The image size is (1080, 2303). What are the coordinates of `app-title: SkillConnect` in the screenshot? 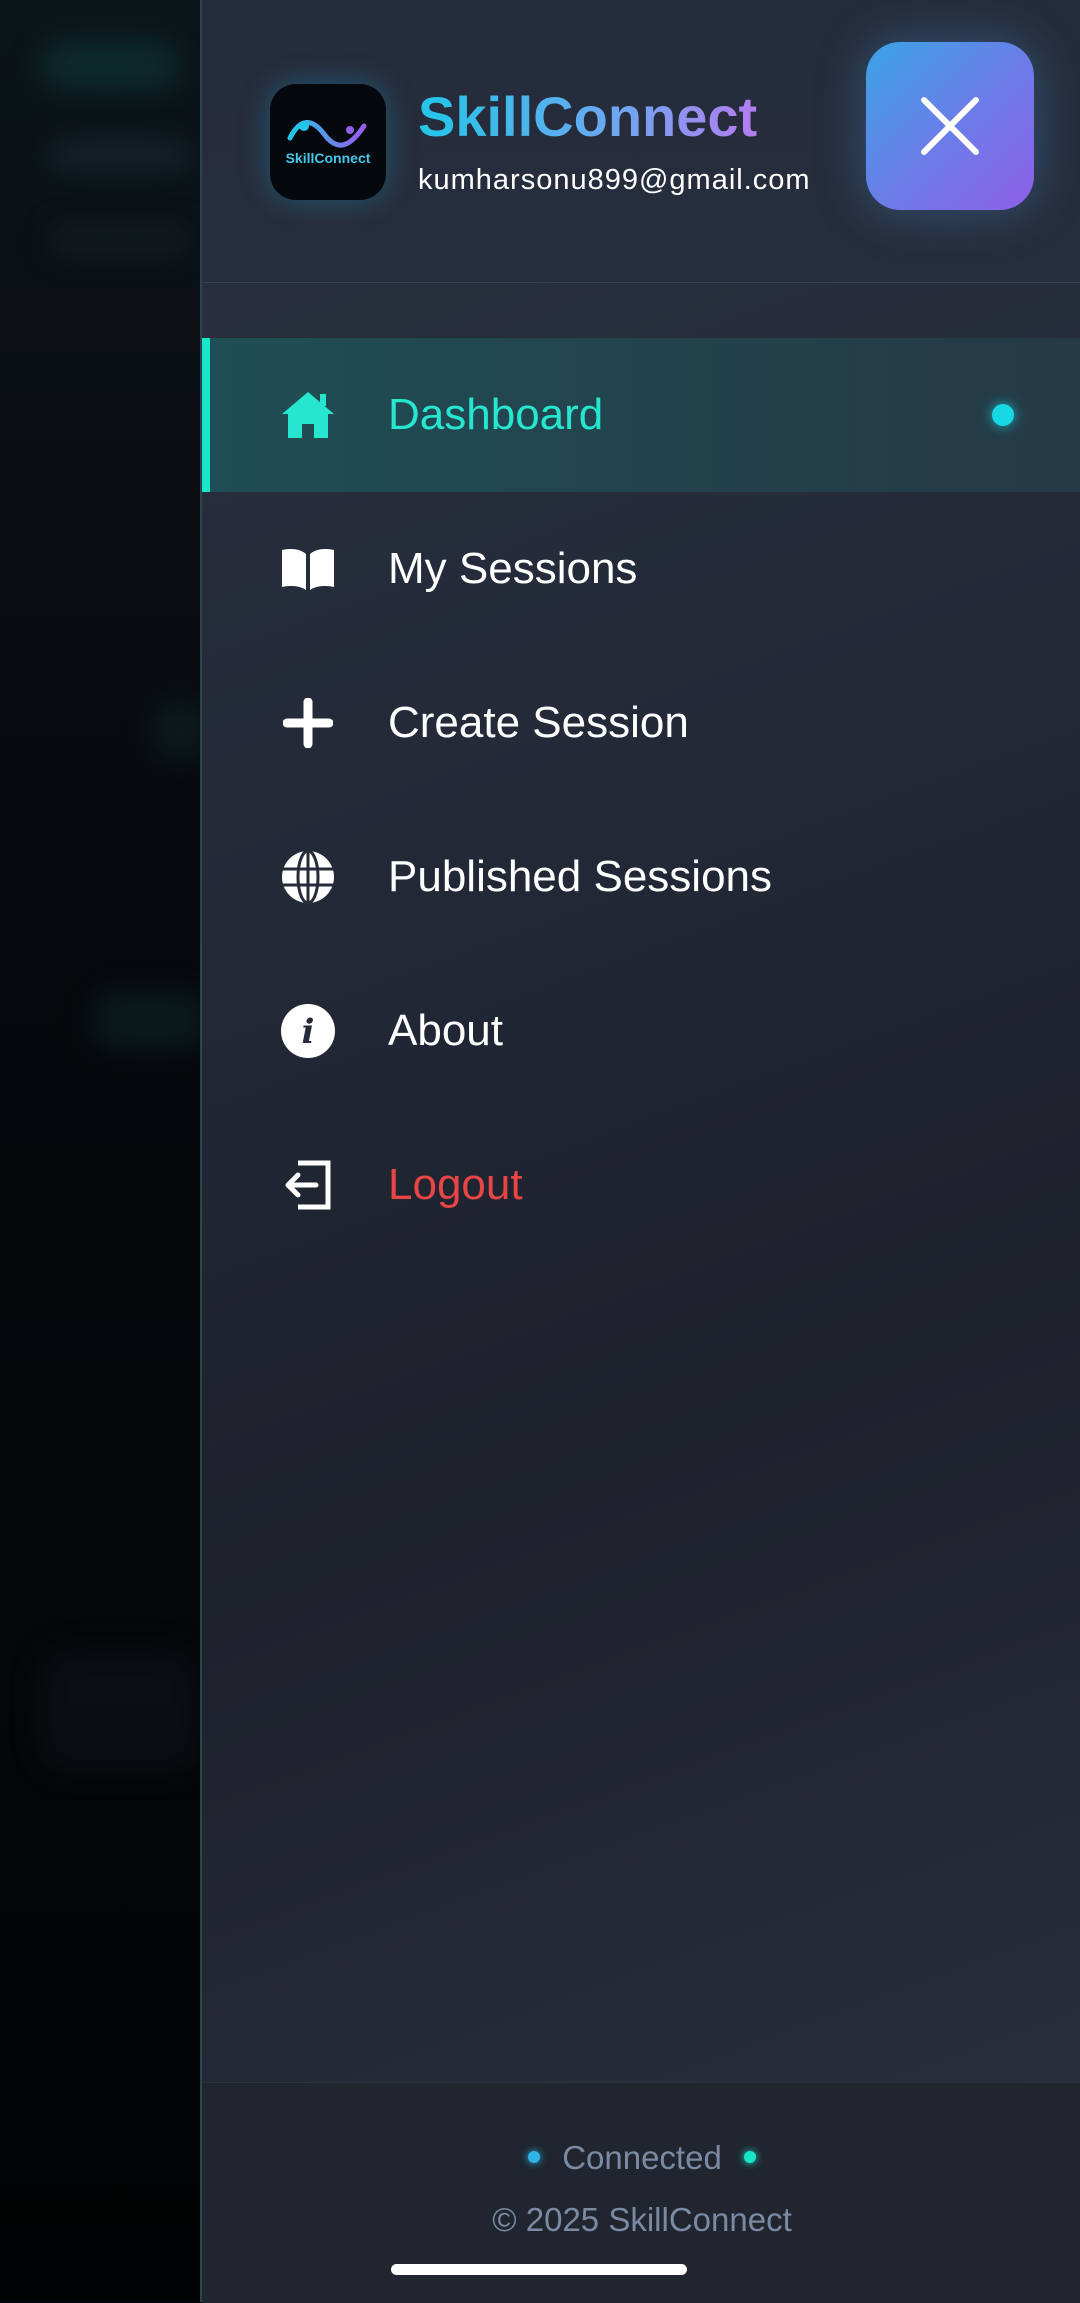 It's located at (588, 116).